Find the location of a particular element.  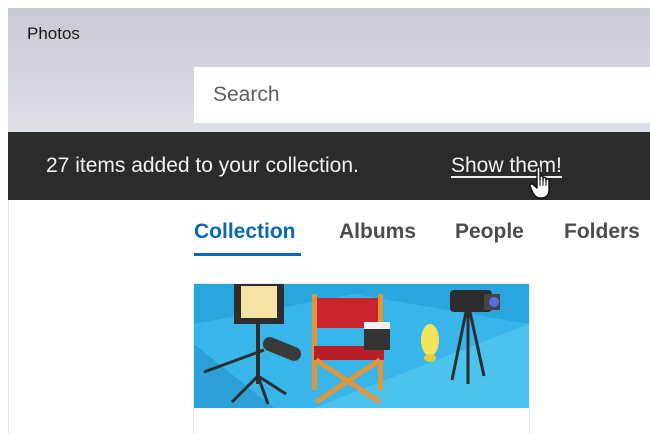

film-set-illustration is located at coordinates (361, 346).